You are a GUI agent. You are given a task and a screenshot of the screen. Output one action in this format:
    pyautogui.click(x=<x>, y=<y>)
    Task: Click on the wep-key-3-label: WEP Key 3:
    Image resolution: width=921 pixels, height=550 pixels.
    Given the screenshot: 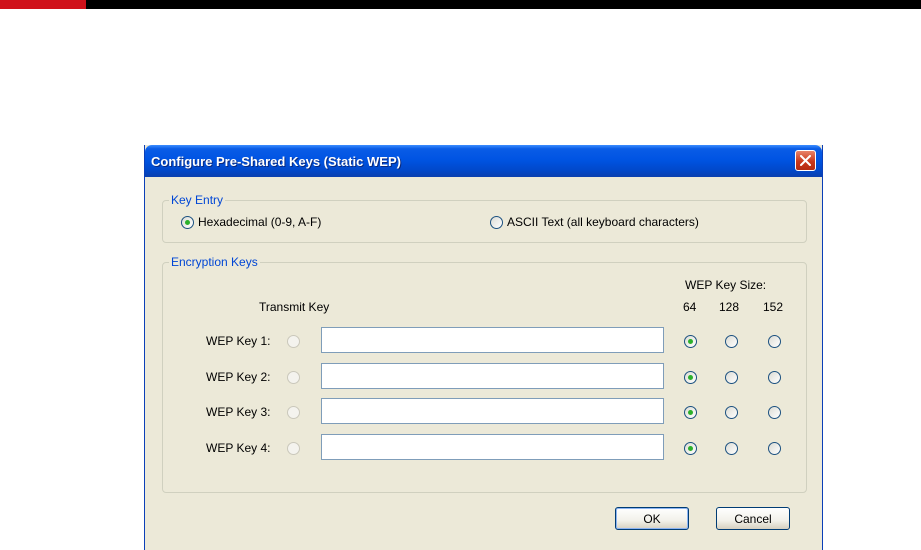 What is the action you would take?
    pyautogui.click(x=238, y=412)
    